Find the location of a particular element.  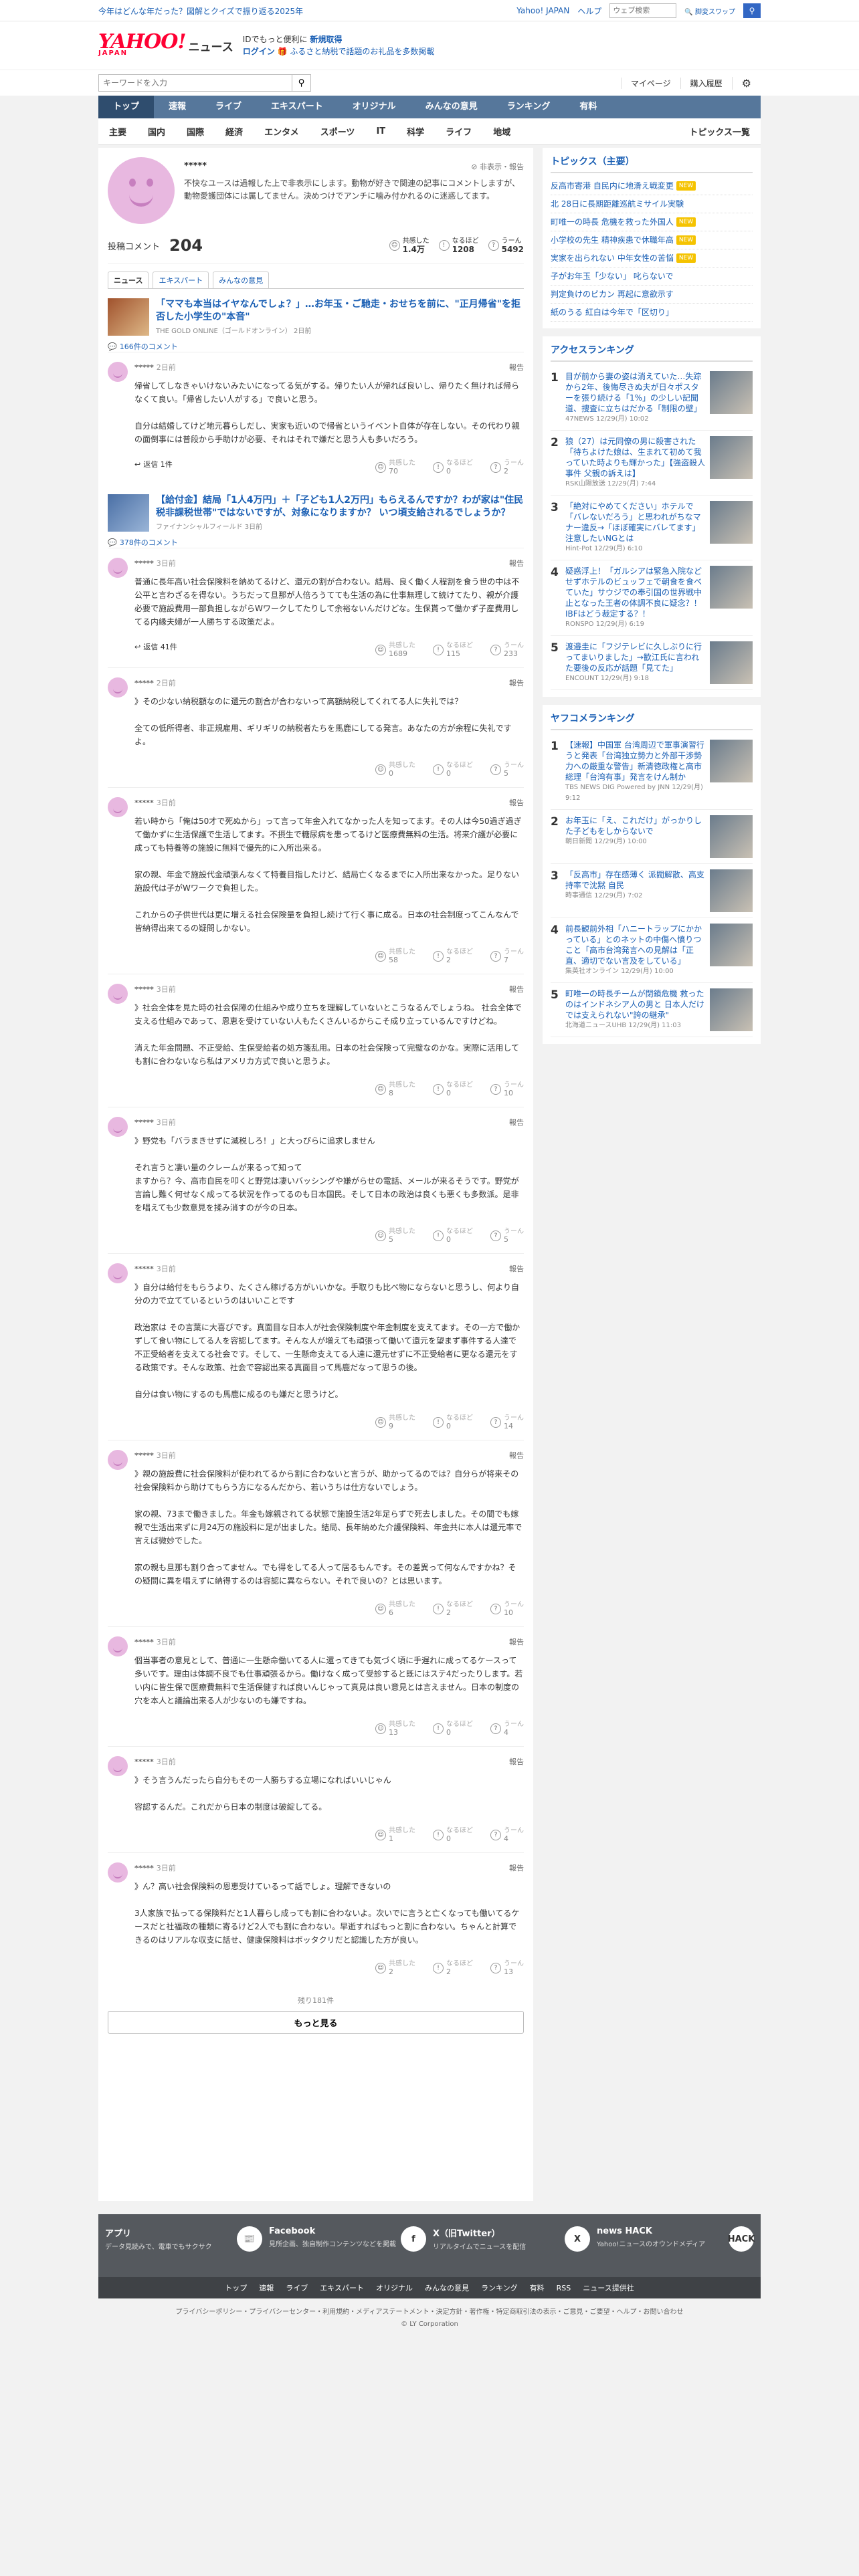

mypage-link: マイページ is located at coordinates (650, 83).